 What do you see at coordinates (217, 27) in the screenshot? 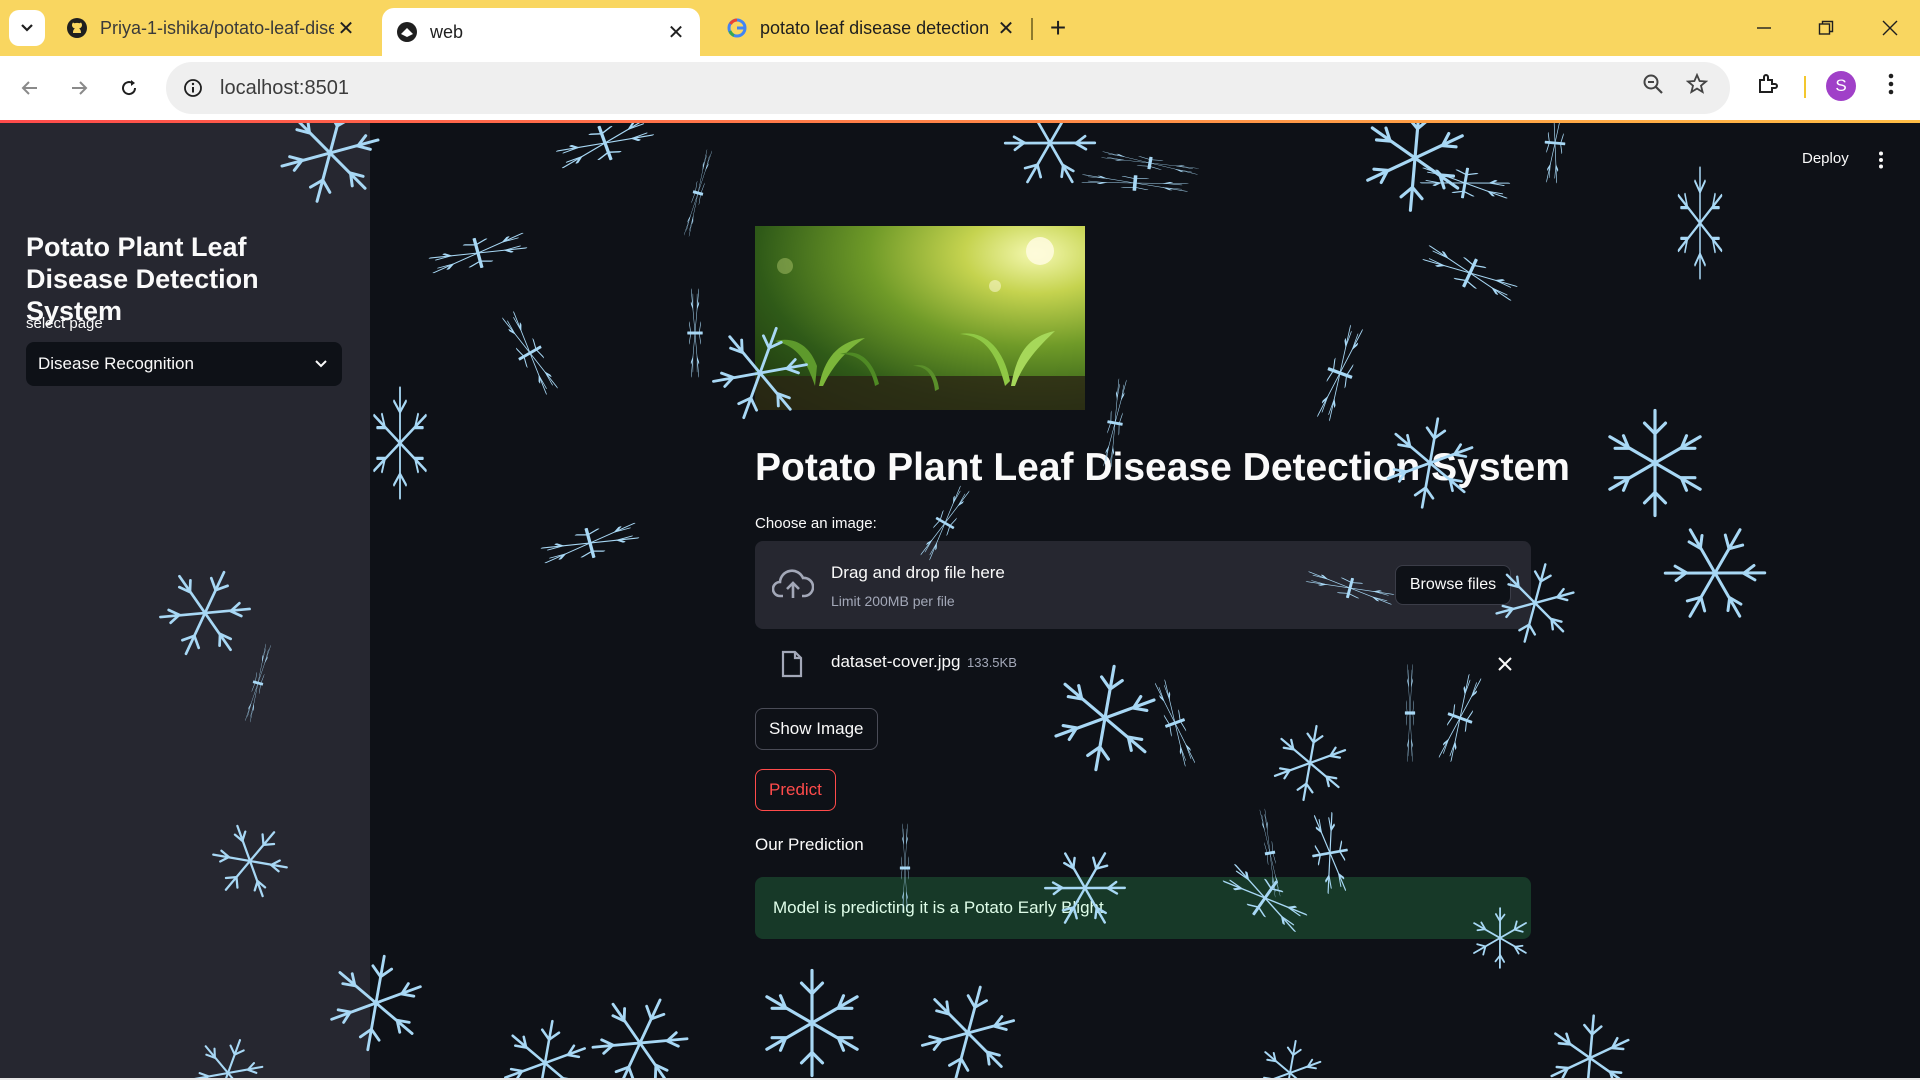
I see `tab-title: Priya-1-ishika/potato-leaf-disea` at bounding box center [217, 27].